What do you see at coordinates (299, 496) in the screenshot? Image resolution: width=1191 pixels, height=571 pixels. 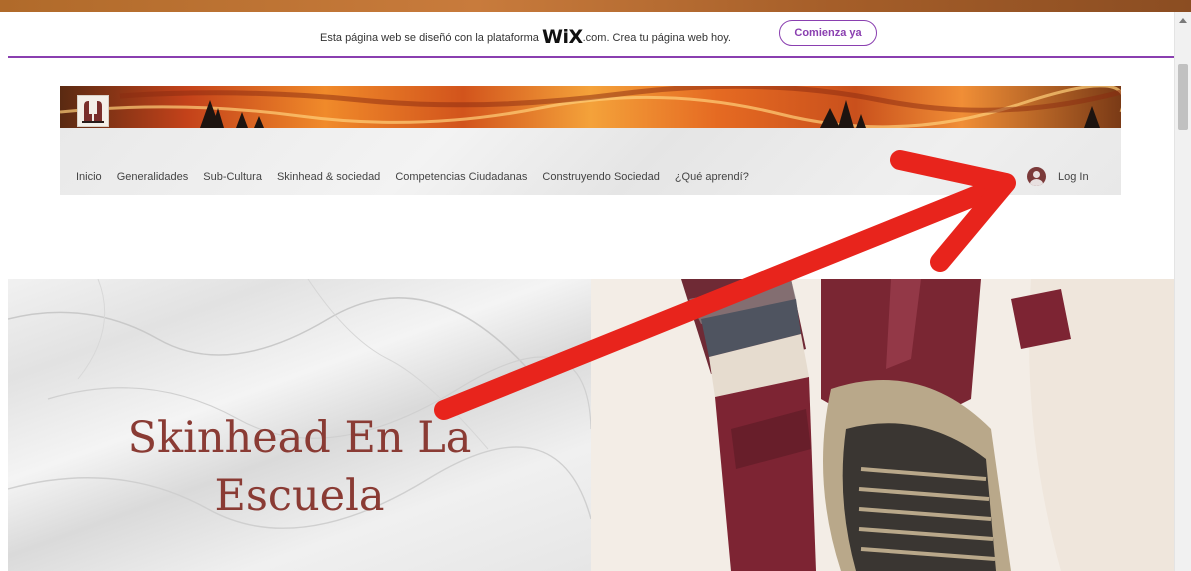 I see `hero-title-line-2: Escuela` at bounding box center [299, 496].